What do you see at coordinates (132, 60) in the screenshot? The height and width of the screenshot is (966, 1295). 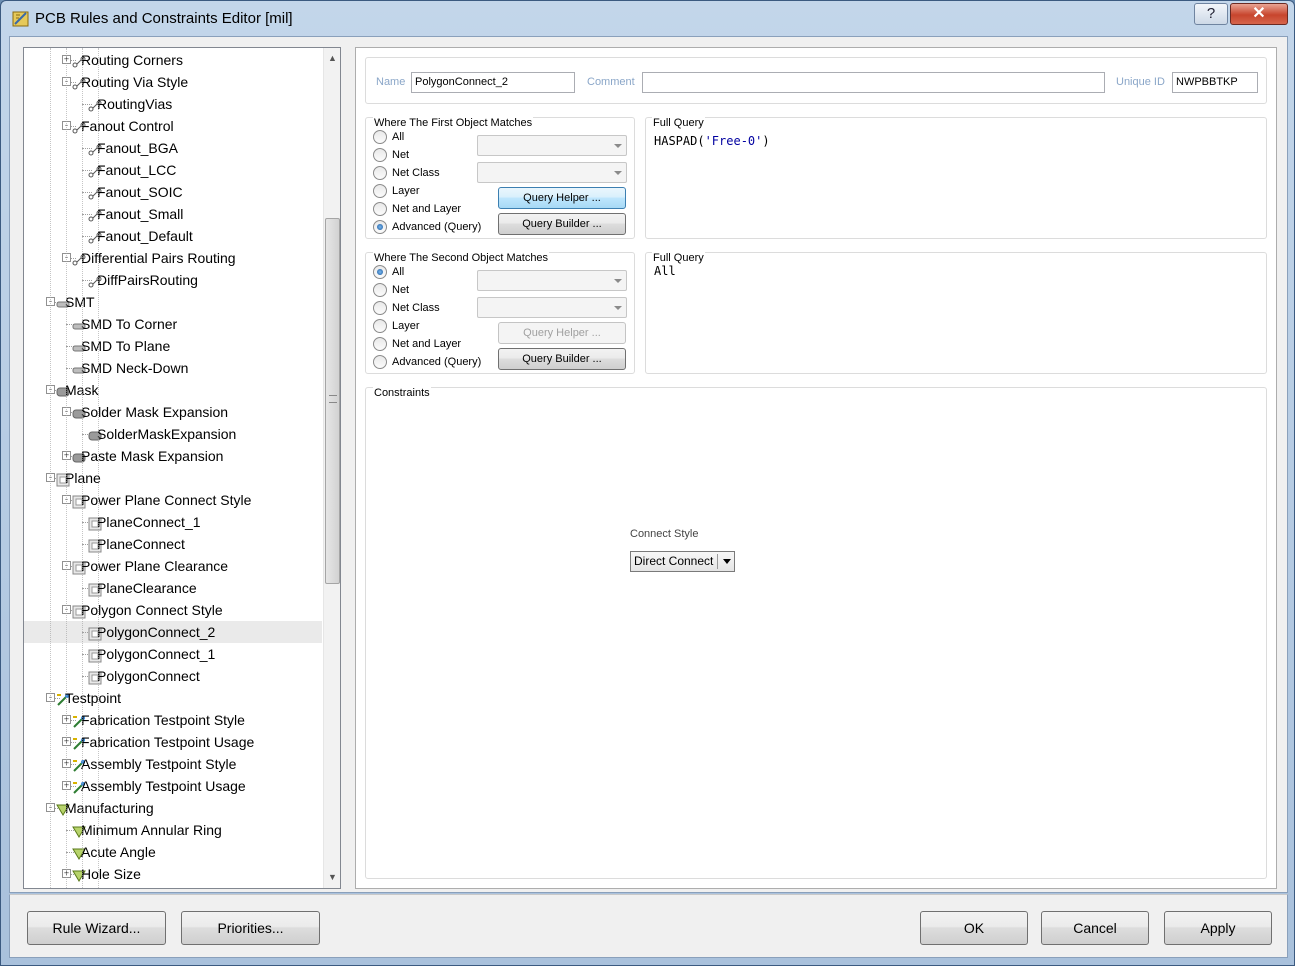 I see `tree-item-label: Routing Corners` at bounding box center [132, 60].